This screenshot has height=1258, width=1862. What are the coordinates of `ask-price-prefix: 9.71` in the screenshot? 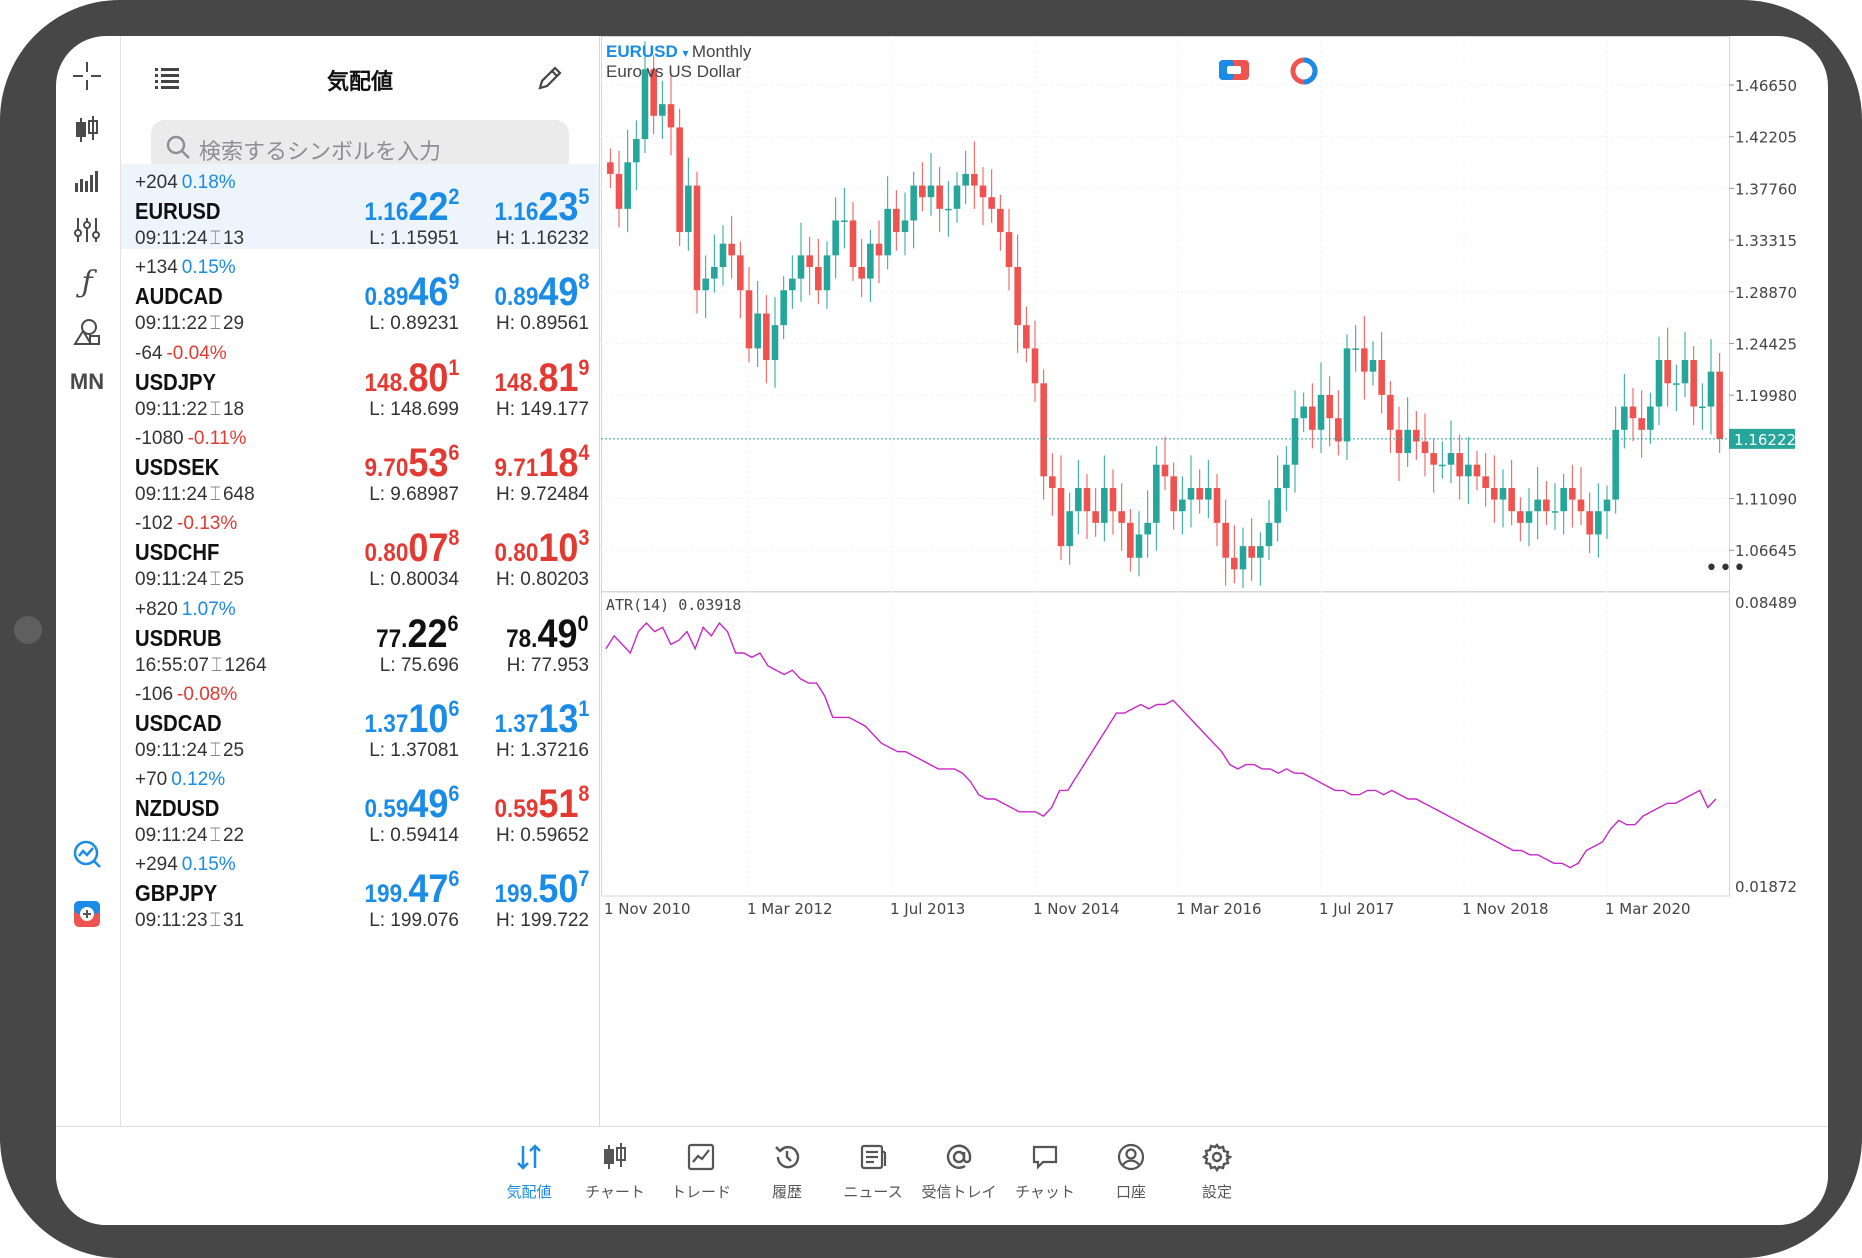 It's located at (516, 467).